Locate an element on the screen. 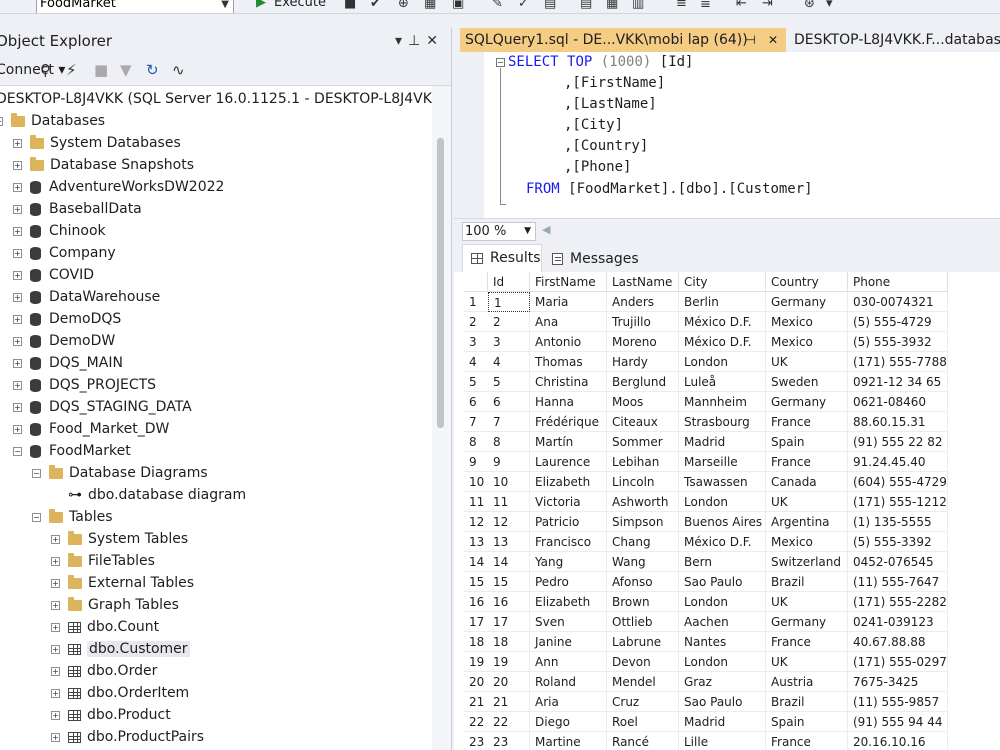  tree-node-dbo-count: + dbo.Count is located at coordinates (105, 627).